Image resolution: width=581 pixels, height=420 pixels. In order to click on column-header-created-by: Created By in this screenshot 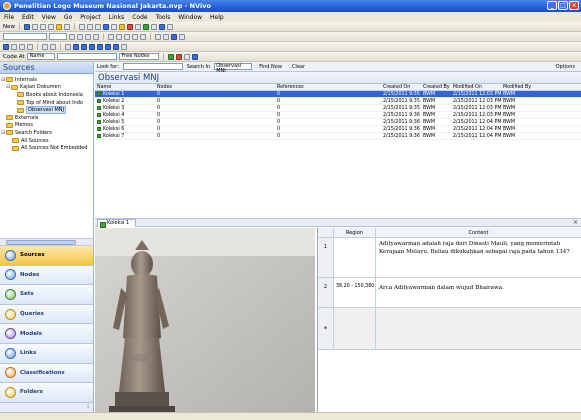, I will do `click(436, 87)`.